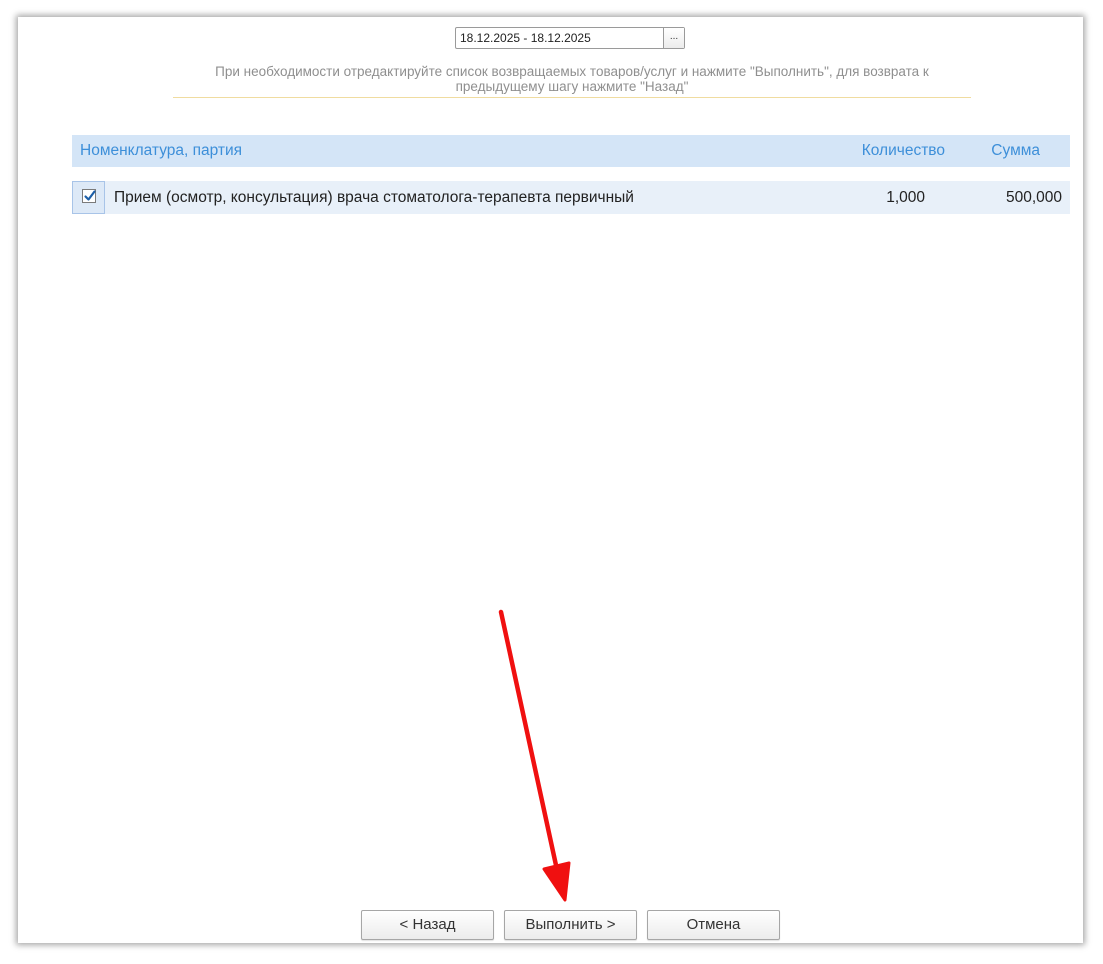  Describe the element at coordinates (1033, 197) in the screenshot. I see `row-sum: 500,000` at that location.